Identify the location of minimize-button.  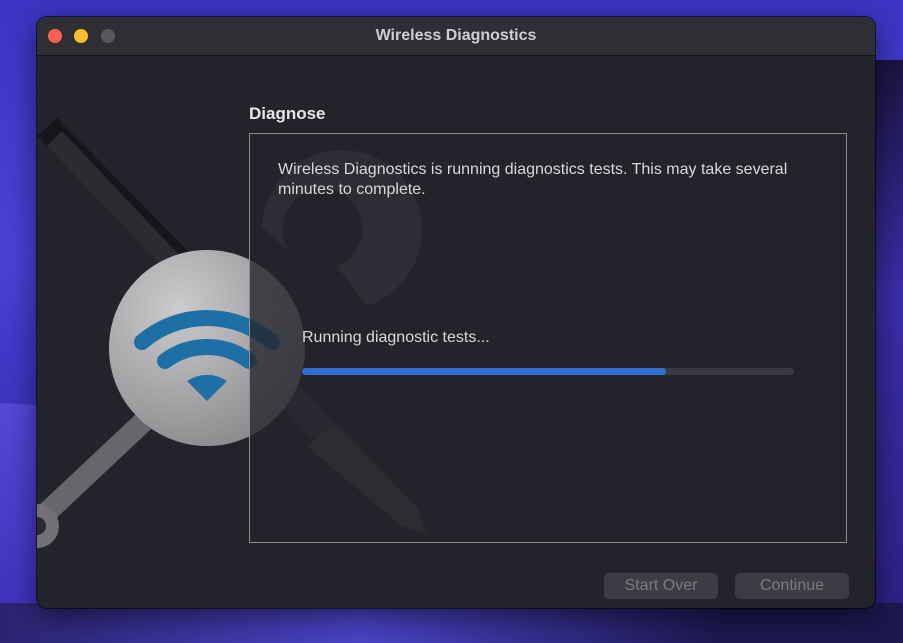
(81, 36).